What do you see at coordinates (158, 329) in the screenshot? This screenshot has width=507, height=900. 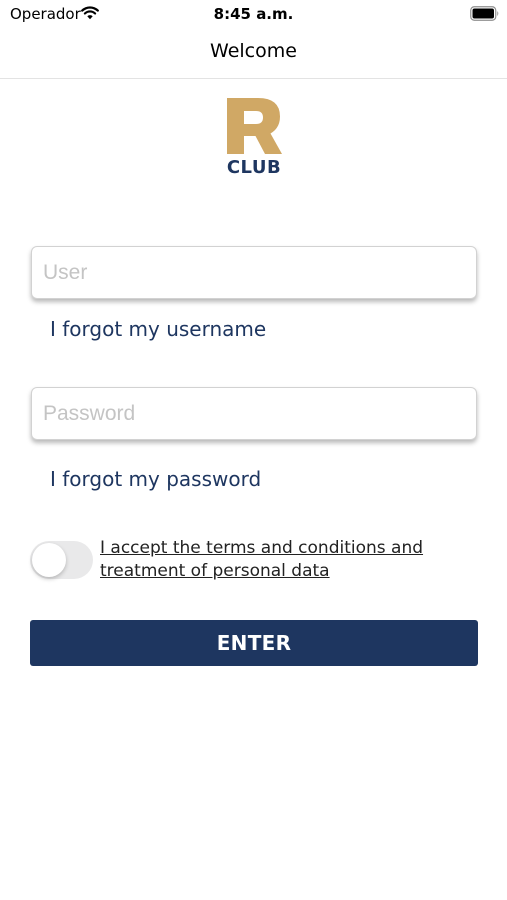 I see `forgot-username-link: I forgot my username` at bounding box center [158, 329].